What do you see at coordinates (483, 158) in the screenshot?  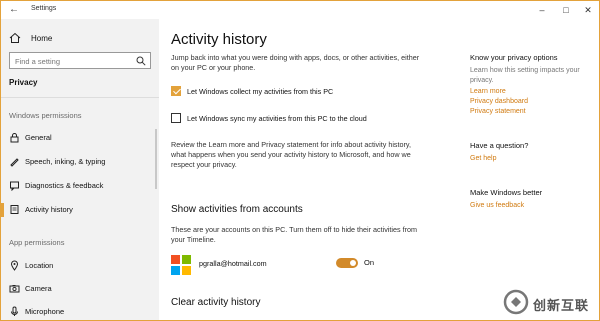 I see `get-help-link: Get help` at bounding box center [483, 158].